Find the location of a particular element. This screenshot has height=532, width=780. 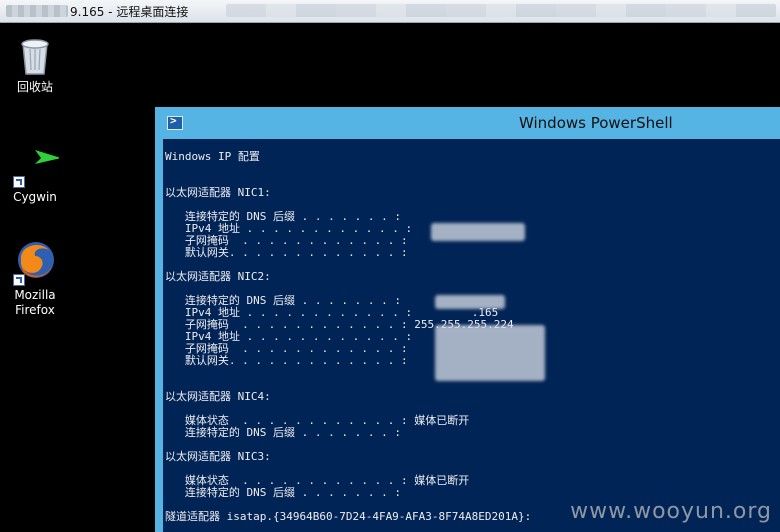

desktop-icon-label: 回收站 is located at coordinates (34, 87).